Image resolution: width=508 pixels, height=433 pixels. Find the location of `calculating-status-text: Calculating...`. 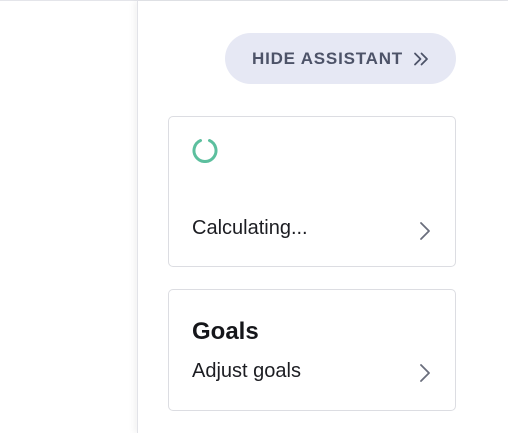

calculating-status-text: Calculating... is located at coordinates (250, 228).